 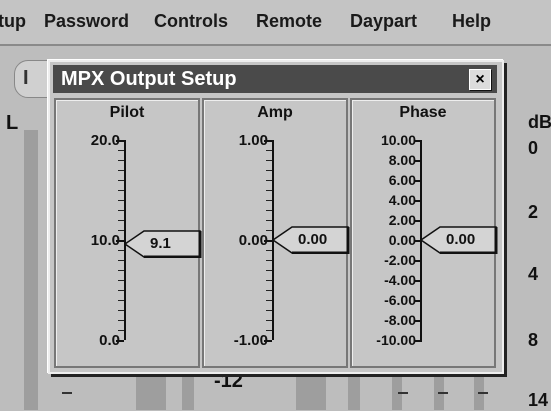 I want to click on close-icon: ×, so click(x=480, y=79).